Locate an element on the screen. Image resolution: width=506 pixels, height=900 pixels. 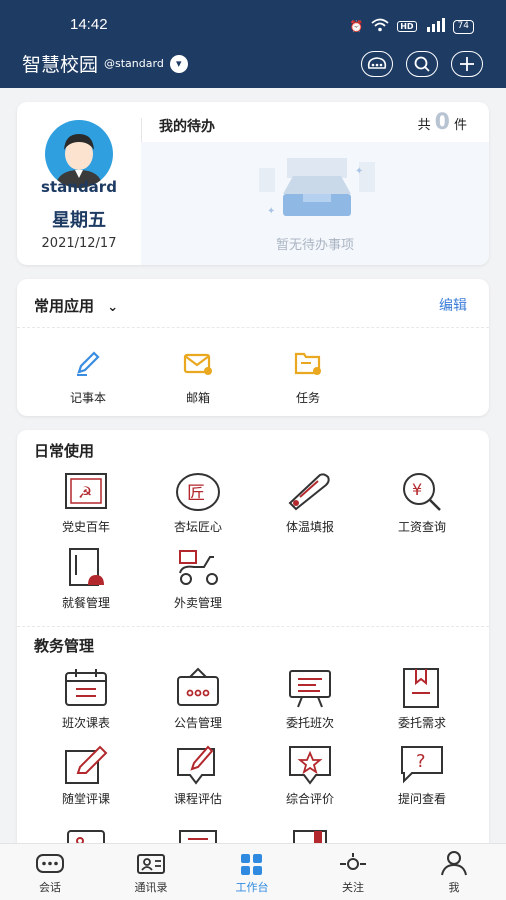
tab-follow: 关注 is located at coordinates (353, 869).